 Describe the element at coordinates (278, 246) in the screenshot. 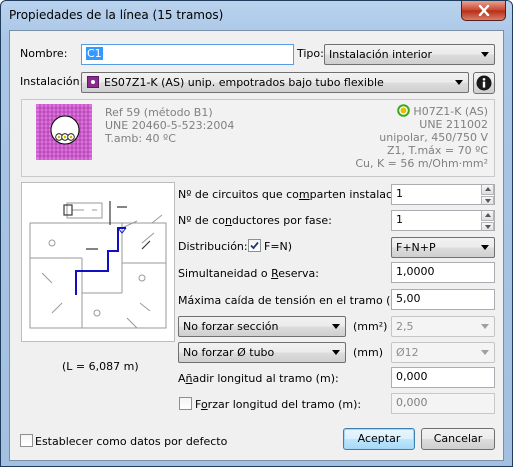

I see `fn-checkbox-label: F=N)` at that location.